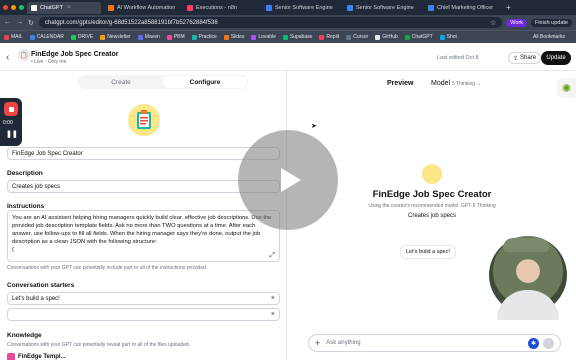  Describe the element at coordinates (418, 37) in the screenshot. I see `bookmark-item: ChatGPT` at that location.